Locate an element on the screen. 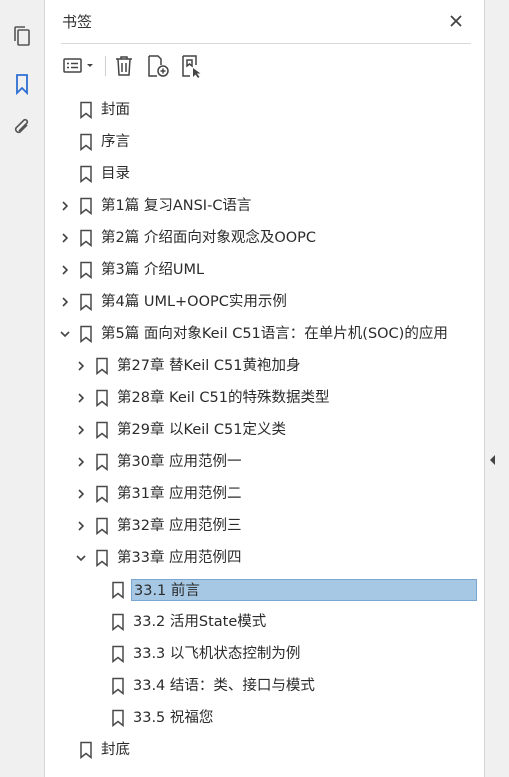  left-nav-rail is located at coordinates (22, 388).